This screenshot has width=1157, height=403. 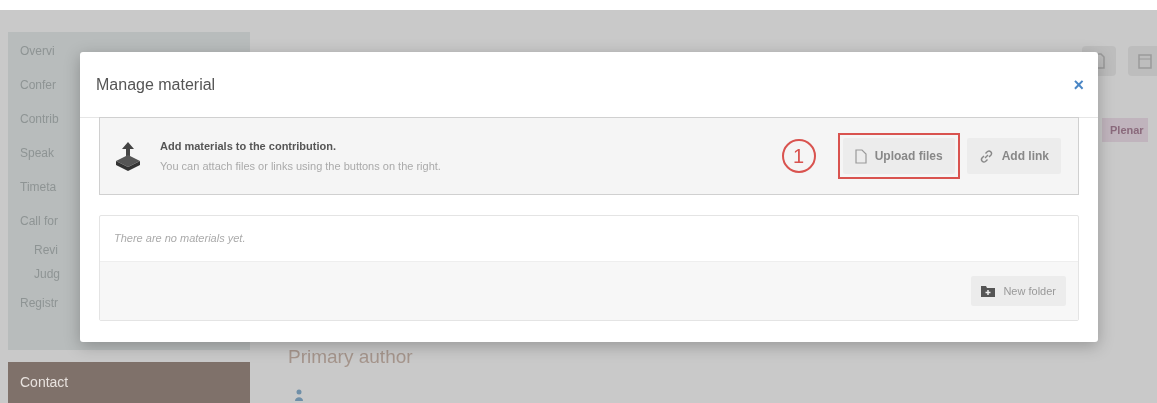 I want to click on add-link-button: Add link, so click(x=1013, y=156).